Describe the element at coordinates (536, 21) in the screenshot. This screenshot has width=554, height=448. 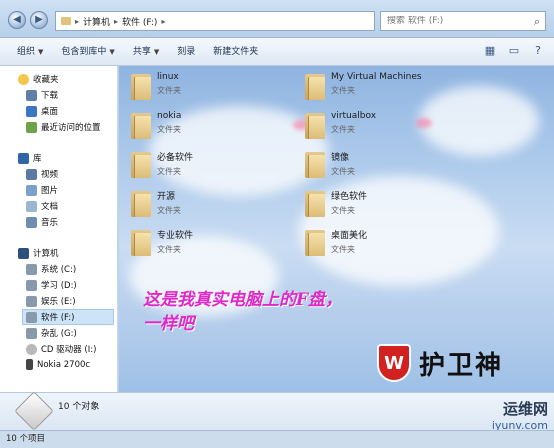
I see `search-icon: ⌕` at that location.